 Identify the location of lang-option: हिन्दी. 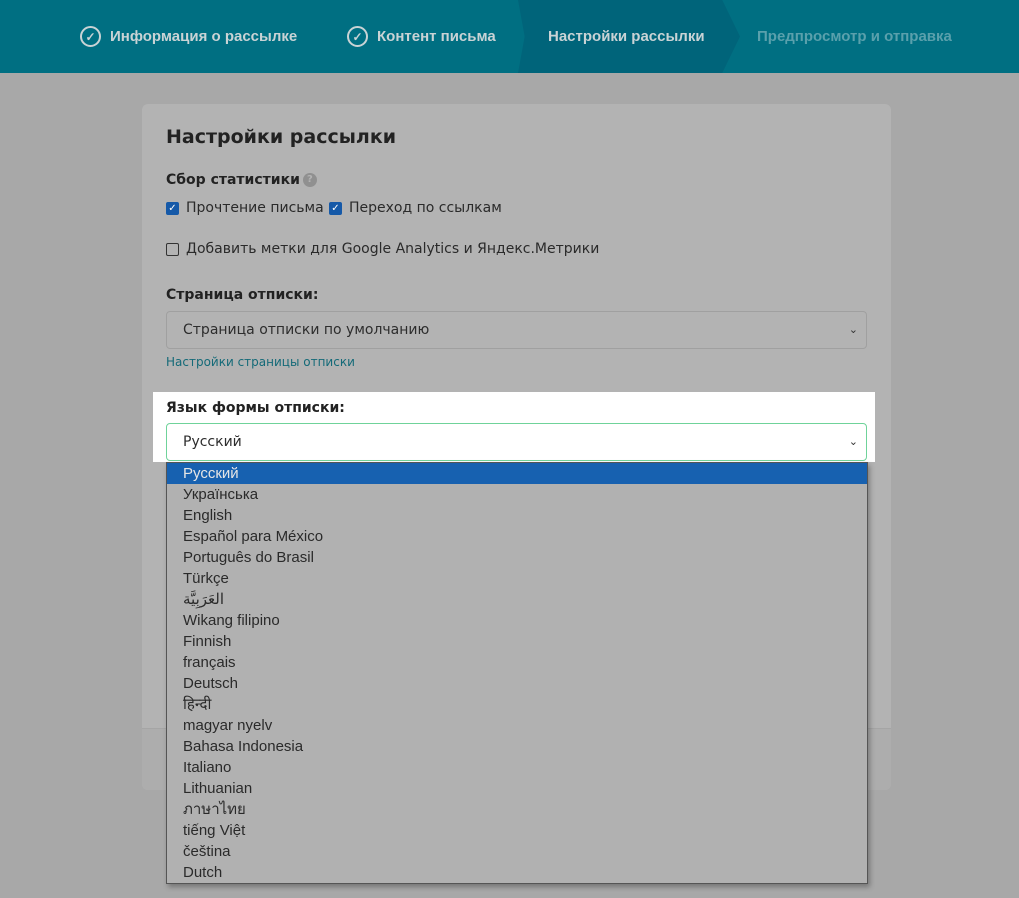
(517, 704).